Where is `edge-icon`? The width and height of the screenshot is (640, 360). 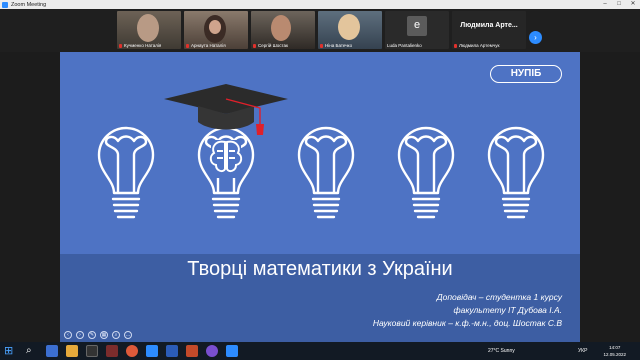 edge-icon is located at coordinates (52, 351).